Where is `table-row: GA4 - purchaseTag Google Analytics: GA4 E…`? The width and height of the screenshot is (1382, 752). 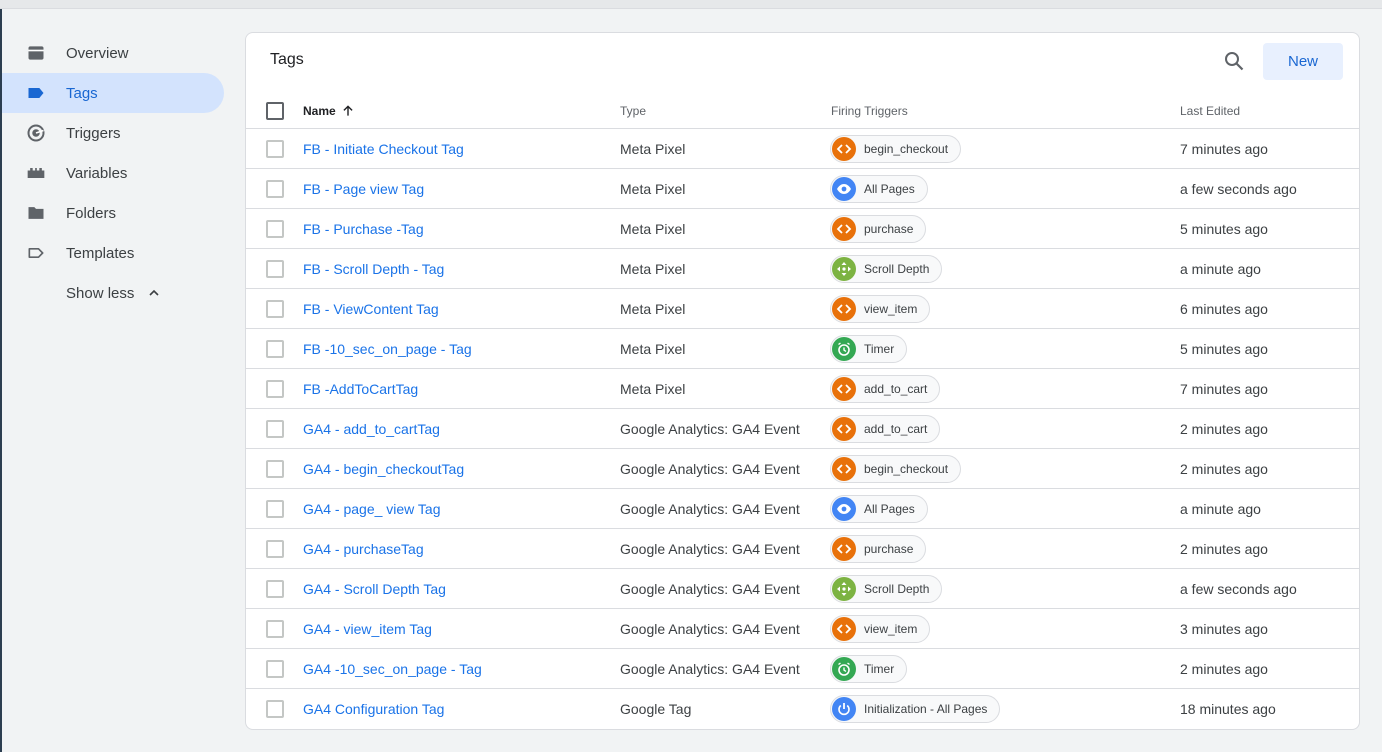
table-row: GA4 - purchaseTag Google Analytics: GA4 E… is located at coordinates (802, 549).